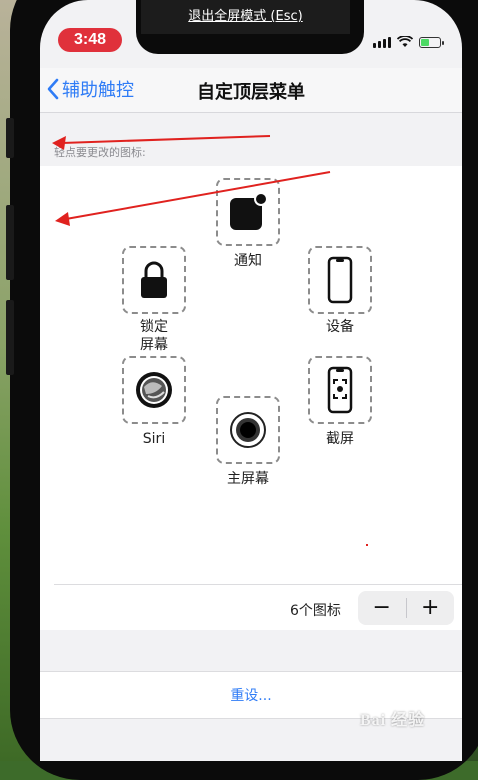 The width and height of the screenshot is (478, 780). I want to click on silent-switch, so click(10, 138).